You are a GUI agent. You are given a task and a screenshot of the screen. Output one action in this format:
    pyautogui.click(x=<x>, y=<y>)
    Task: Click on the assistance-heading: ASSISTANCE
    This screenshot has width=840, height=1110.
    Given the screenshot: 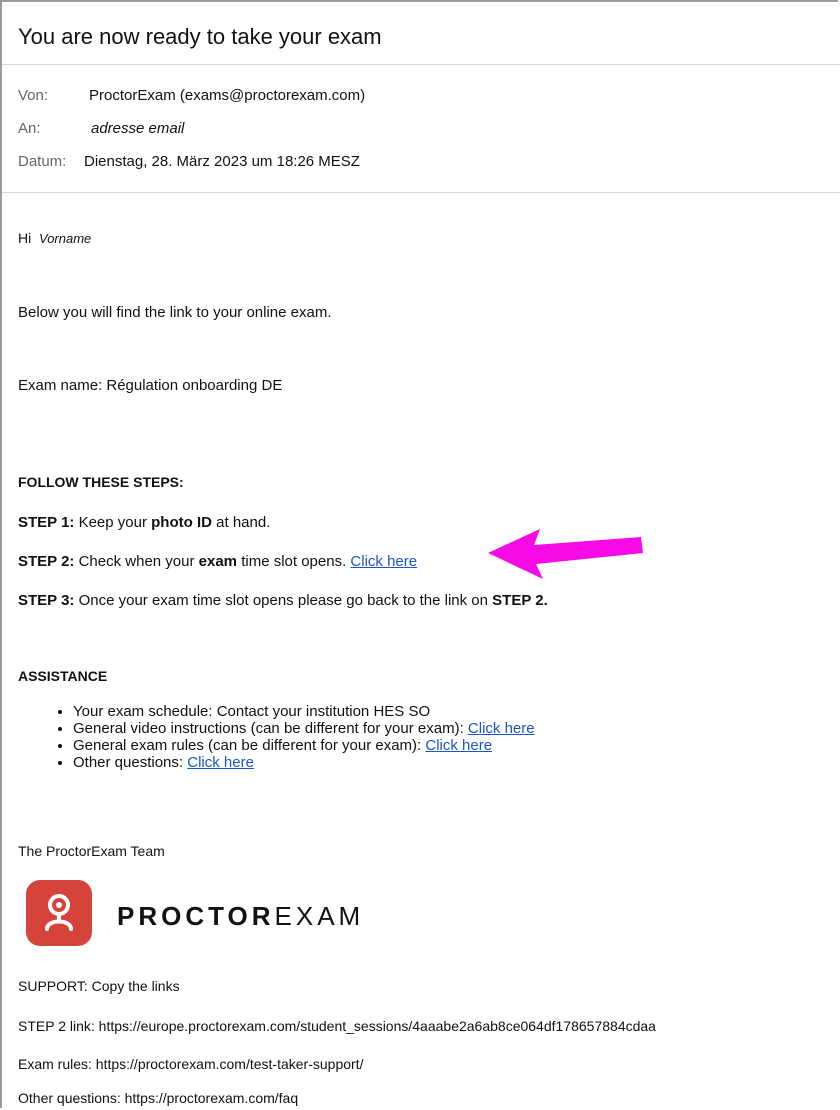 What is the action you would take?
    pyautogui.click(x=63, y=676)
    